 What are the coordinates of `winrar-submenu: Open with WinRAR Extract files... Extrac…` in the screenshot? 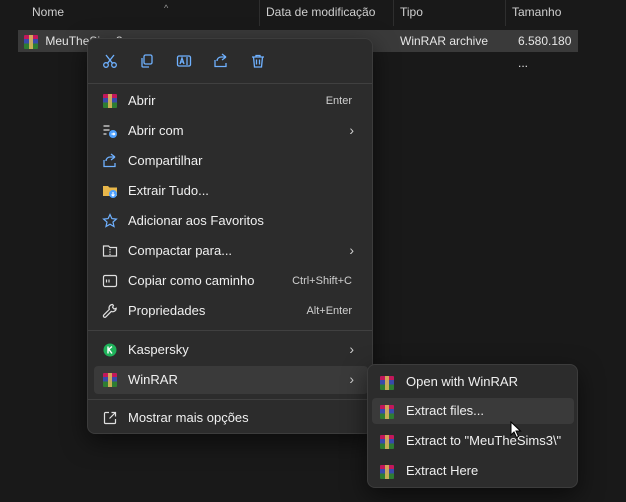 It's located at (472, 426).